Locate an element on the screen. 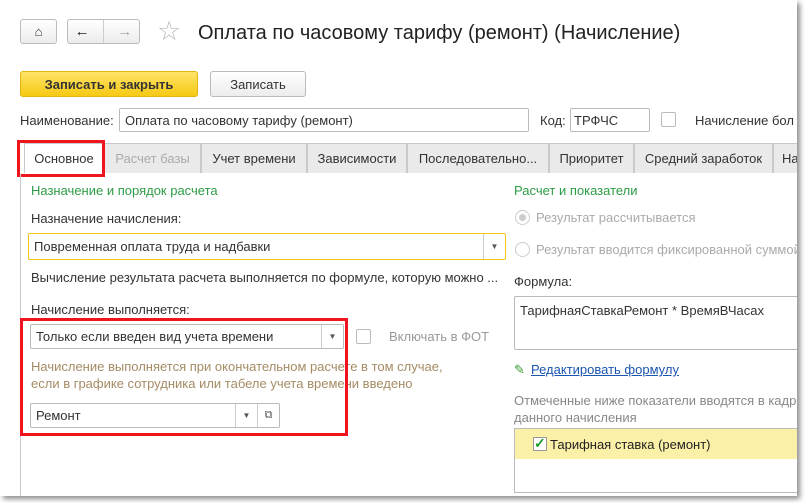 The image size is (807, 503). edit-formula-link: Редактировать формулу is located at coordinates (605, 369).